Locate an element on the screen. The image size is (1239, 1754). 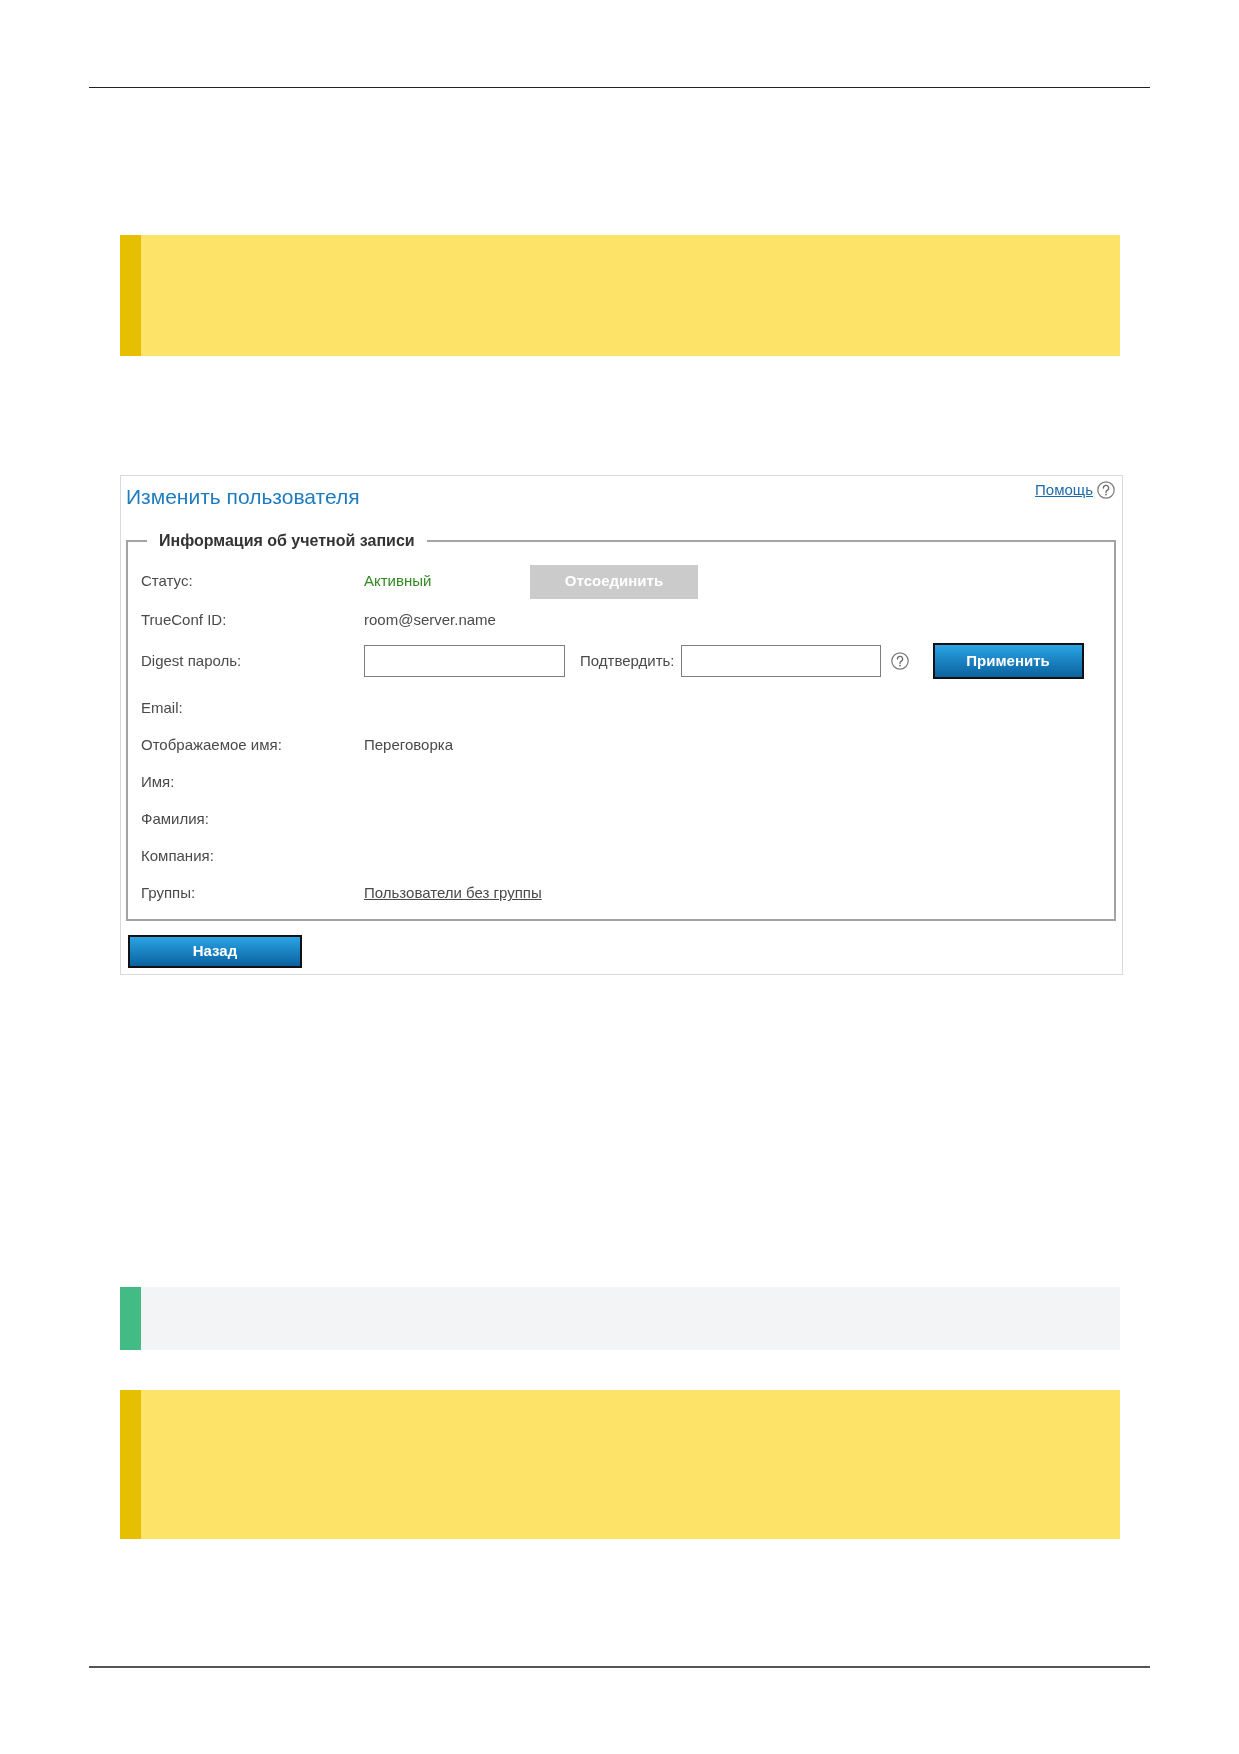
field-label: TrueConf ID: is located at coordinates (184, 620).